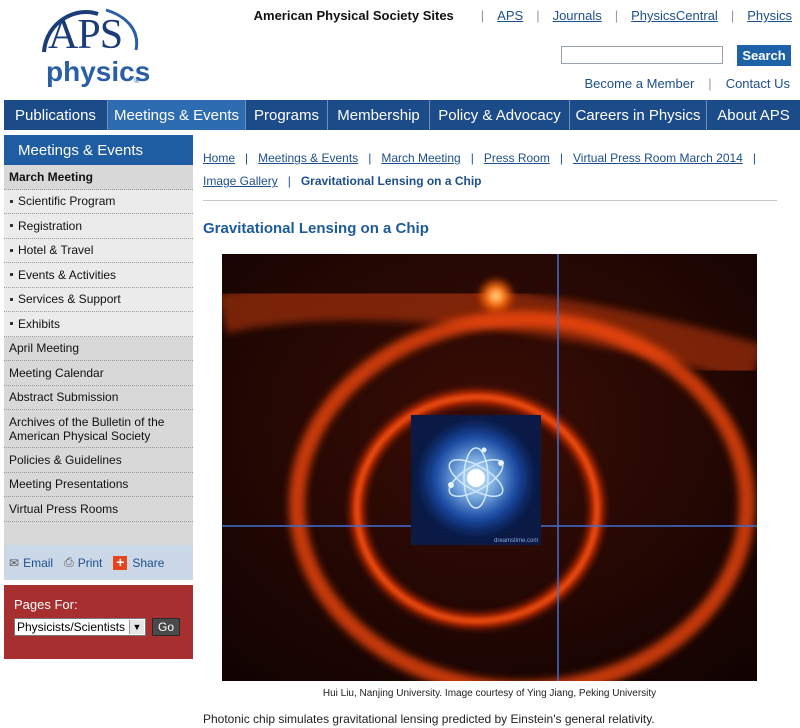 Image resolution: width=800 pixels, height=728 pixels. Describe the element at coordinates (98, 397) in the screenshot. I see `sidebar-item-abstract-submission: Abstract Submission` at that location.